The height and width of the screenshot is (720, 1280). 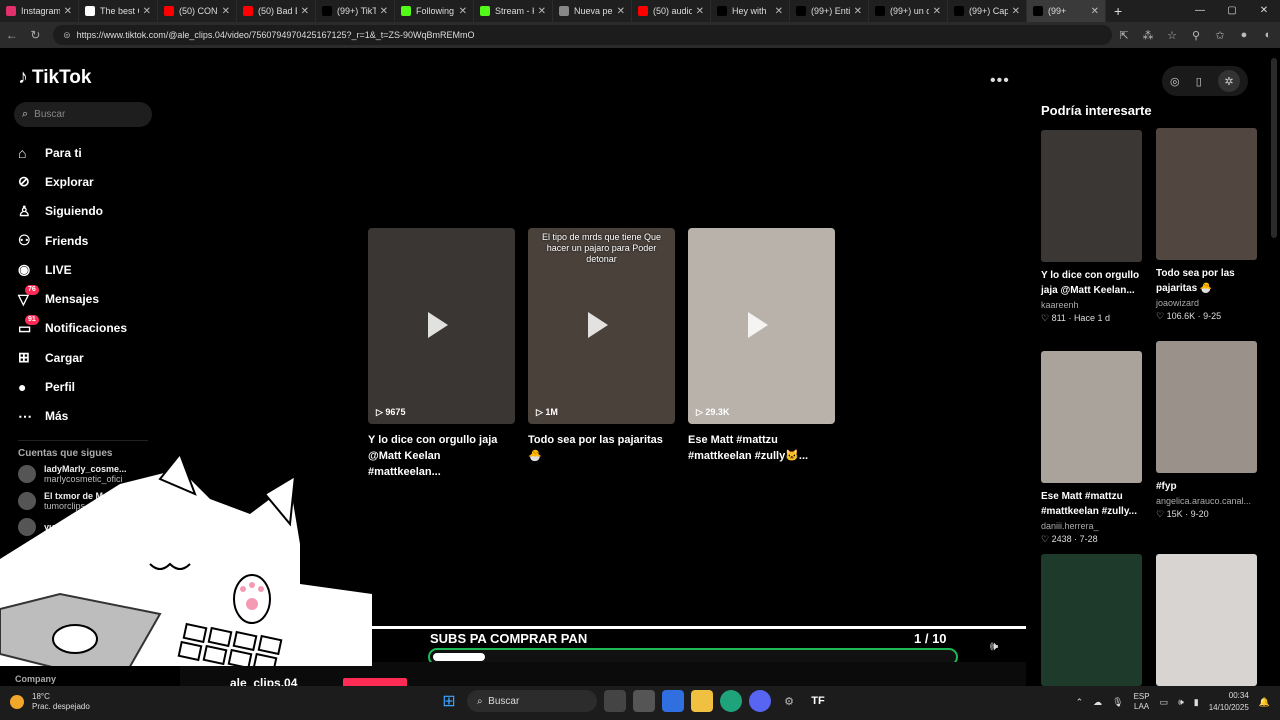 What do you see at coordinates (1181, 702) in the screenshot?
I see `speaker-icon: 🕪` at bounding box center [1181, 702].